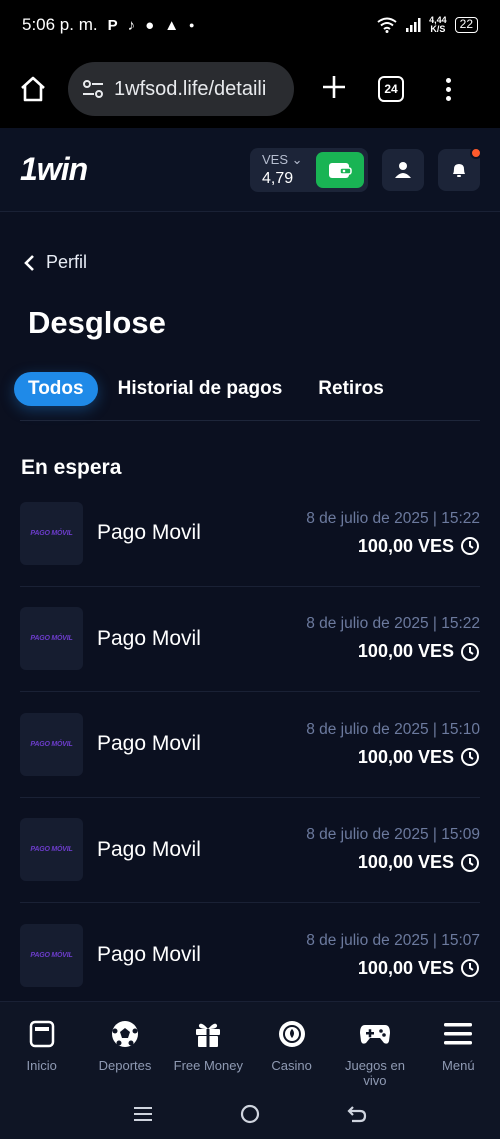 This screenshot has height=1139, width=500. I want to click on nav-item-juegos-en-vivo: Juegos en vivo, so click(374, 1045).